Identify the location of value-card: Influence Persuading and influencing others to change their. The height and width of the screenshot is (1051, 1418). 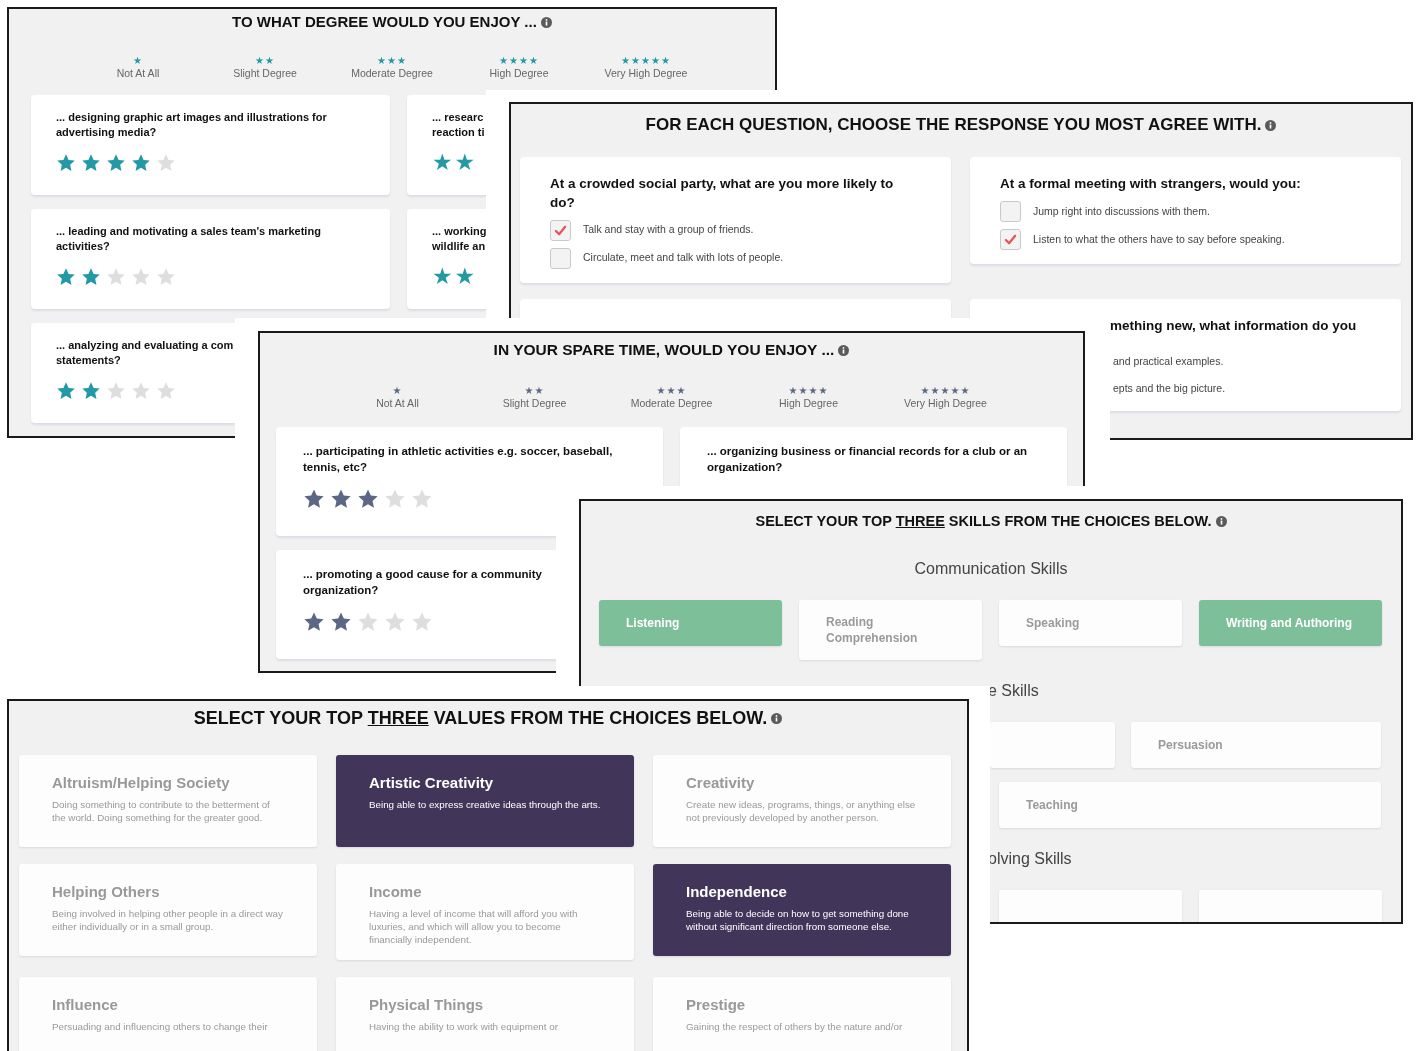
(168, 1014).